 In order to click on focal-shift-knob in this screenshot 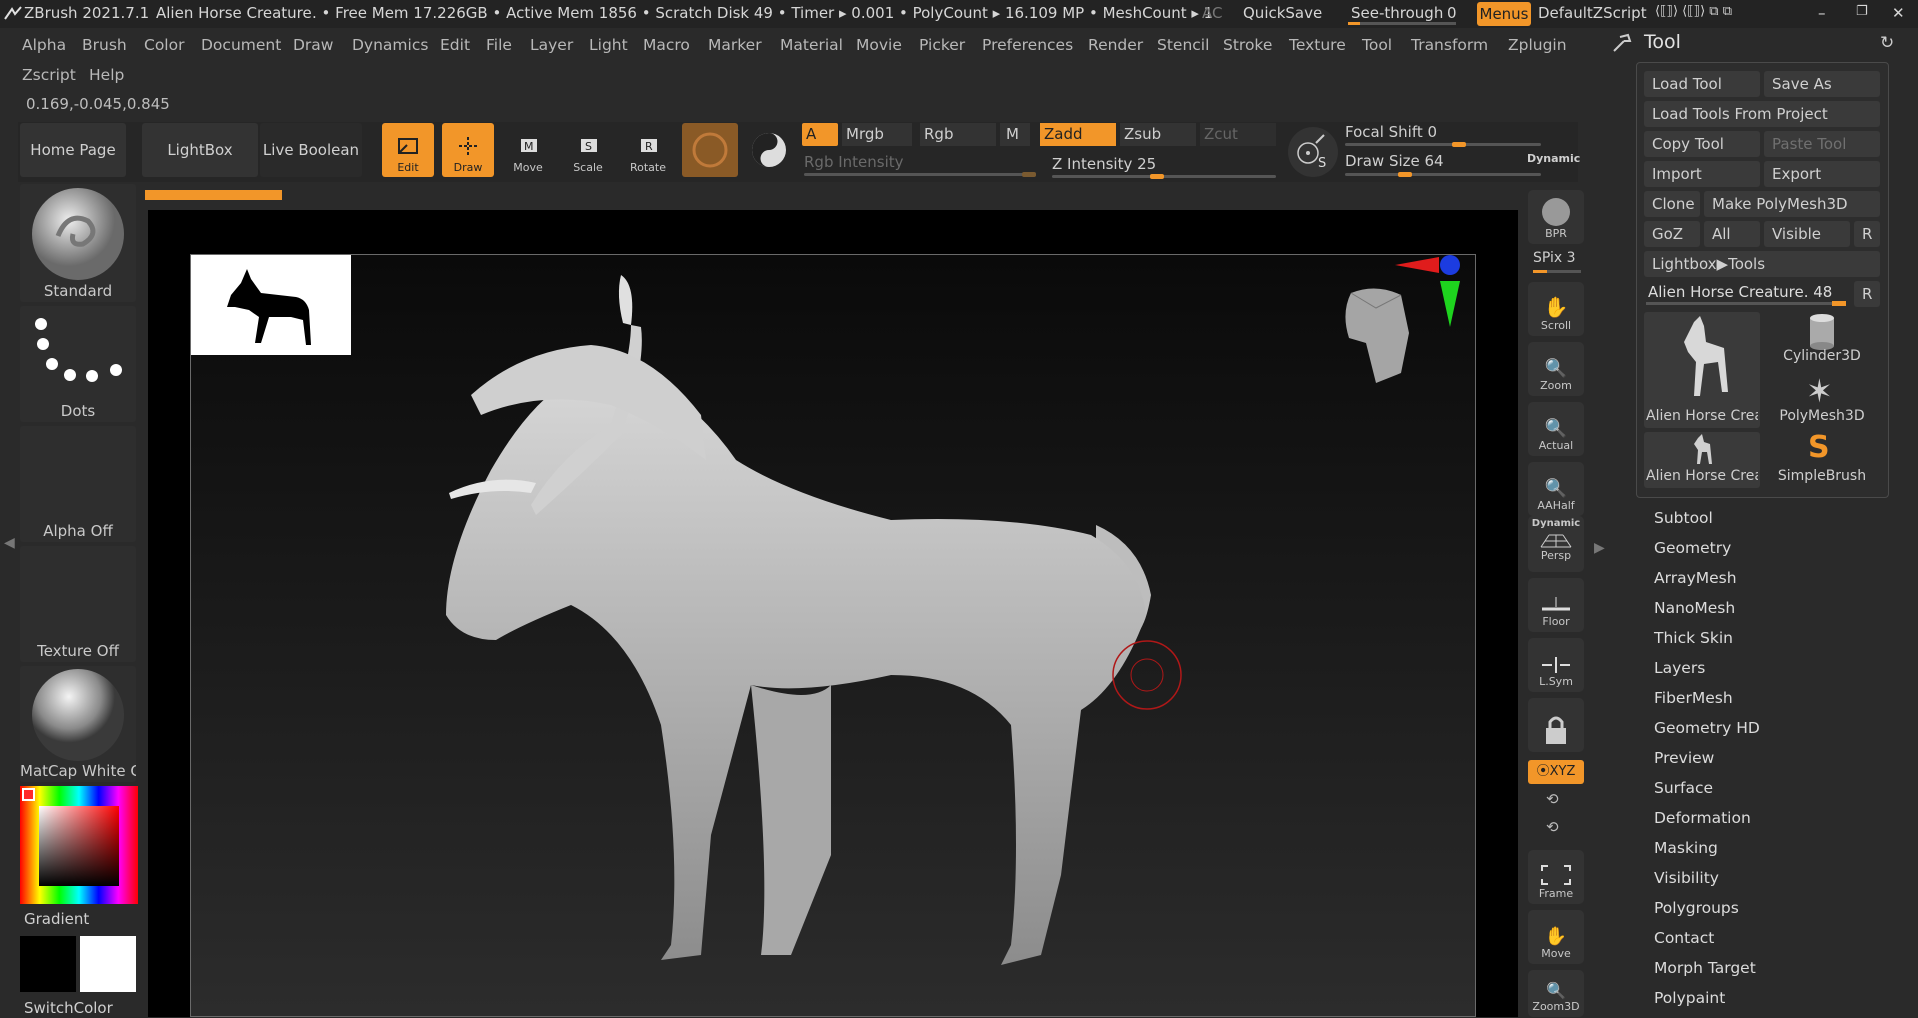, I will do `click(1459, 144)`.